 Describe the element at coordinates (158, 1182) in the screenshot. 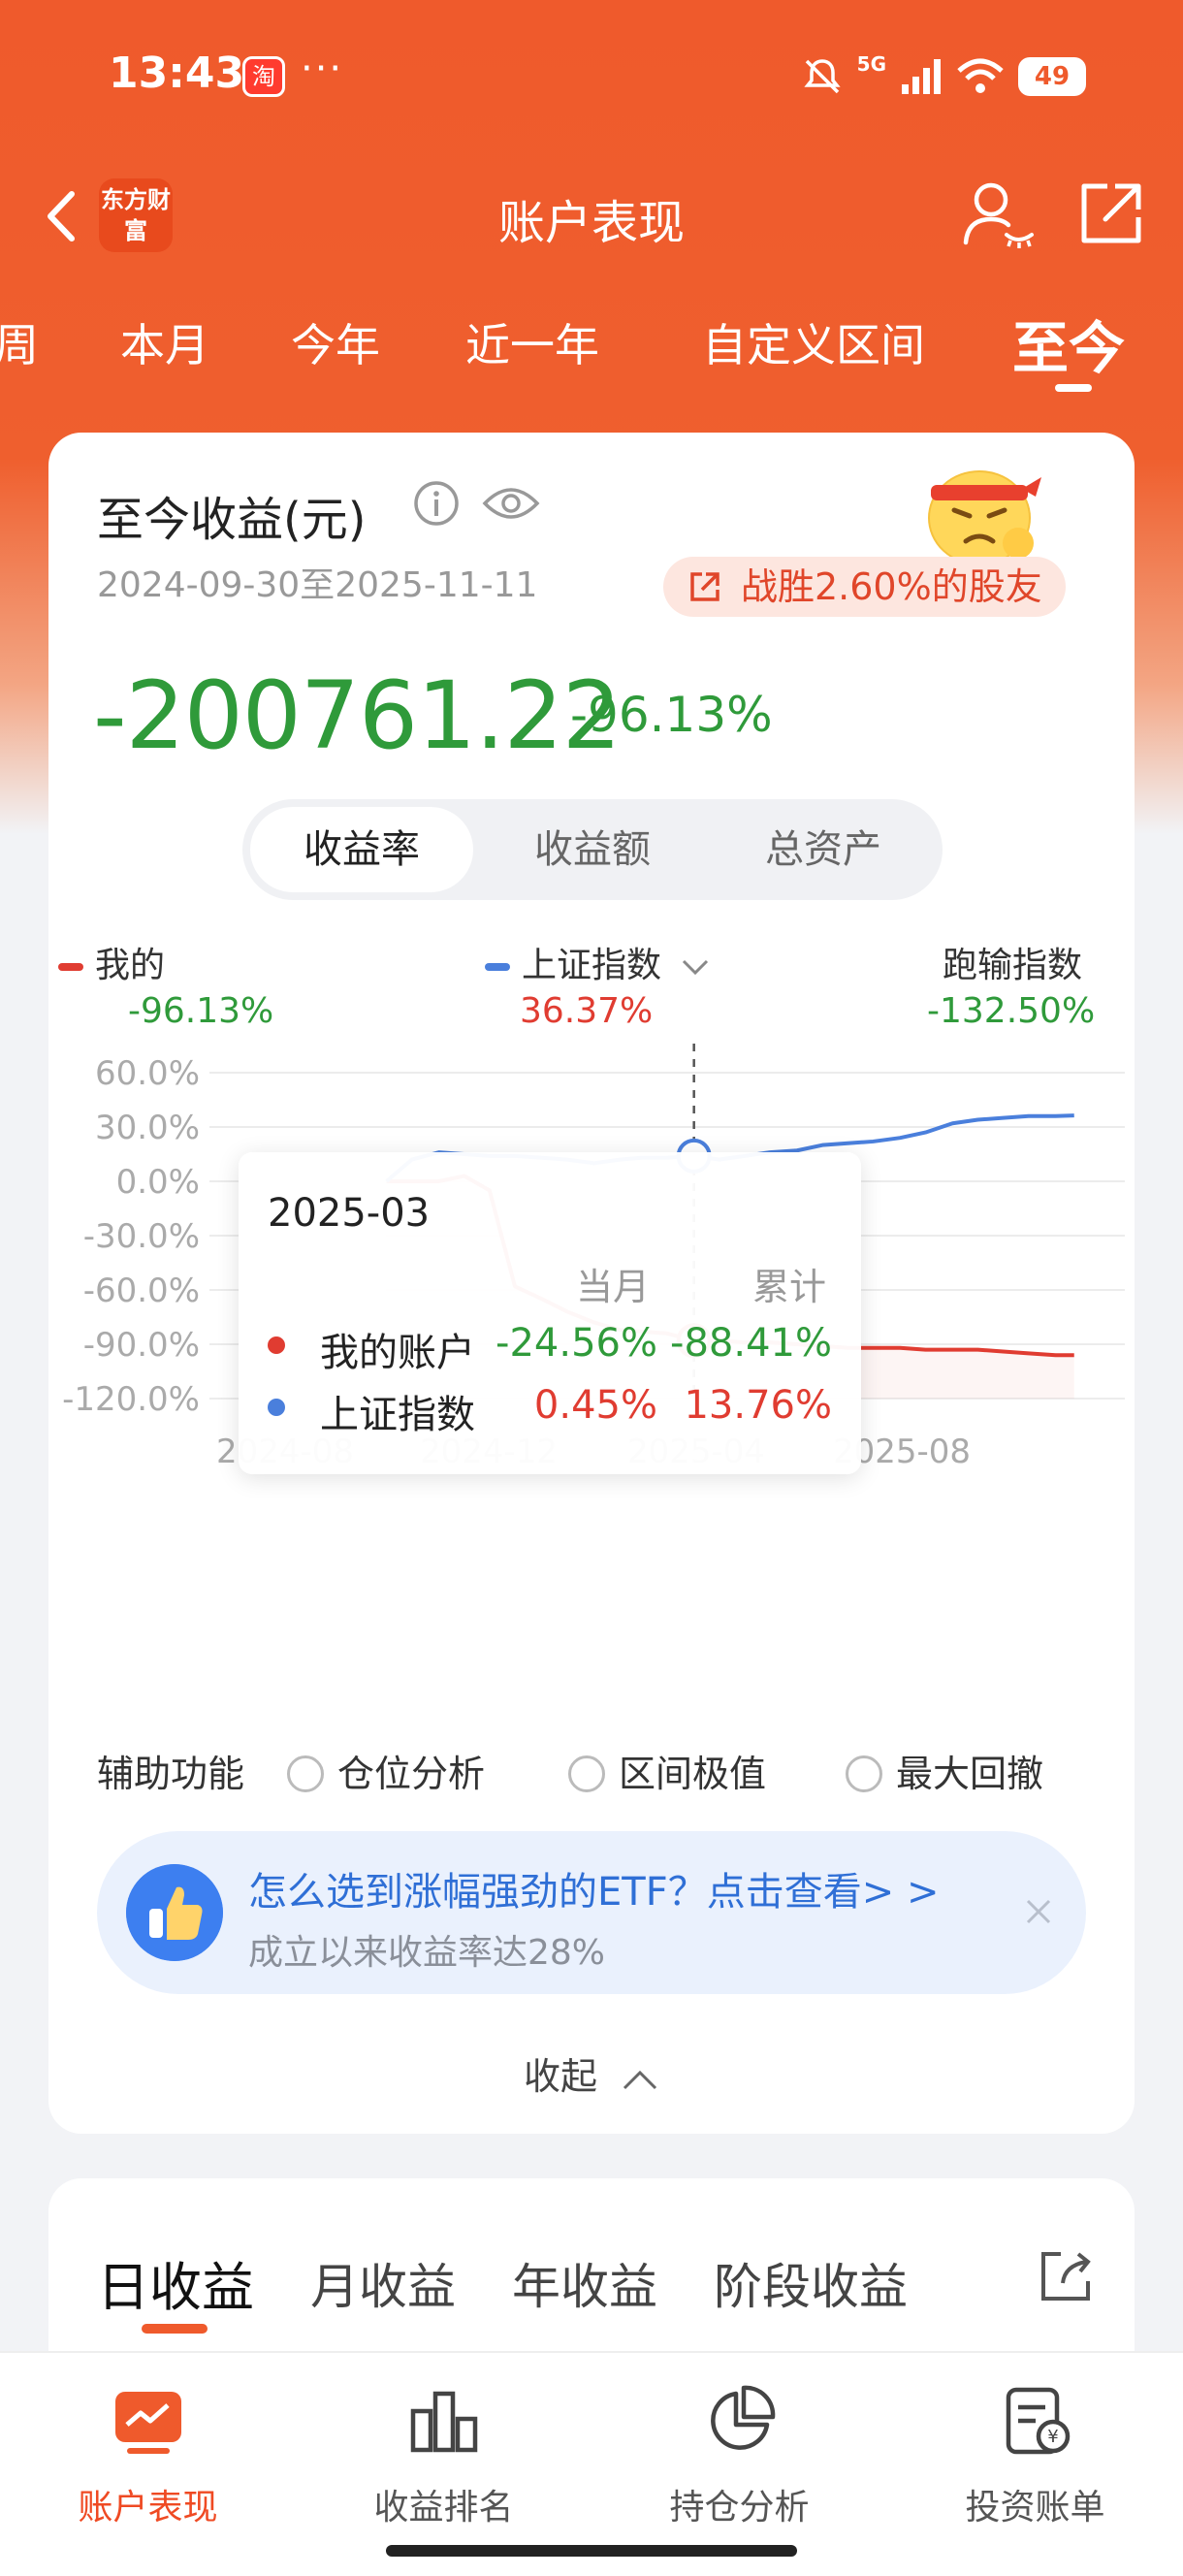

I see `y-tick-label: 0.0%` at that location.